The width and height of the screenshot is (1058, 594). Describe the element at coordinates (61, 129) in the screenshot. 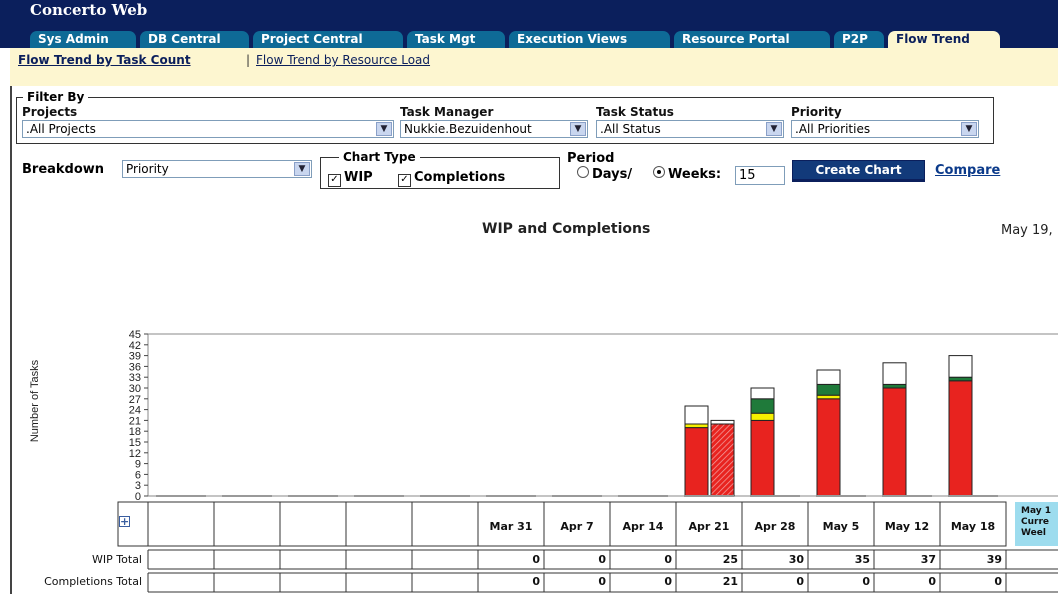

I see `projects-select-value: .All Projects` at that location.